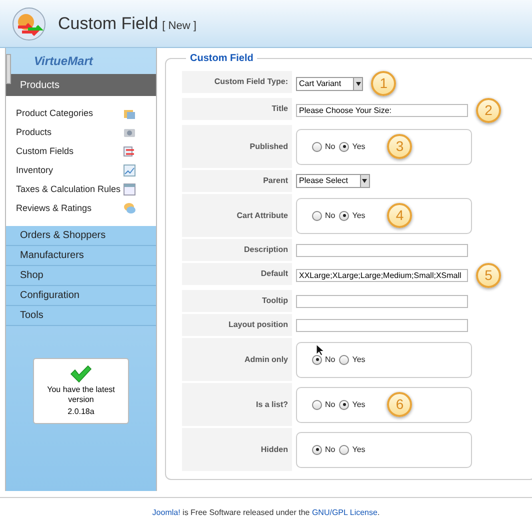 Image resolution: width=532 pixels, height=527 pixels. Describe the element at coordinates (81, 296) in the screenshot. I see `sidebar-menu-item: Configuration` at that location.